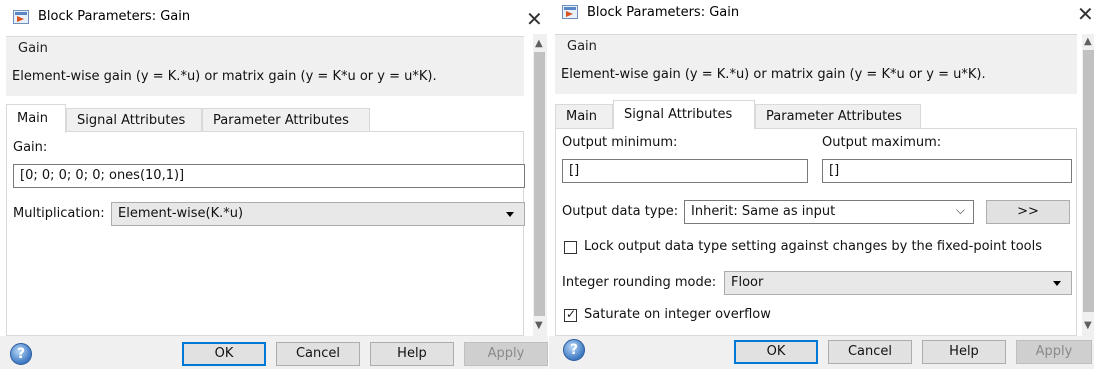 The image size is (1094, 369). Describe the element at coordinates (947, 171) in the screenshot. I see `output-maximum-input: []` at that location.